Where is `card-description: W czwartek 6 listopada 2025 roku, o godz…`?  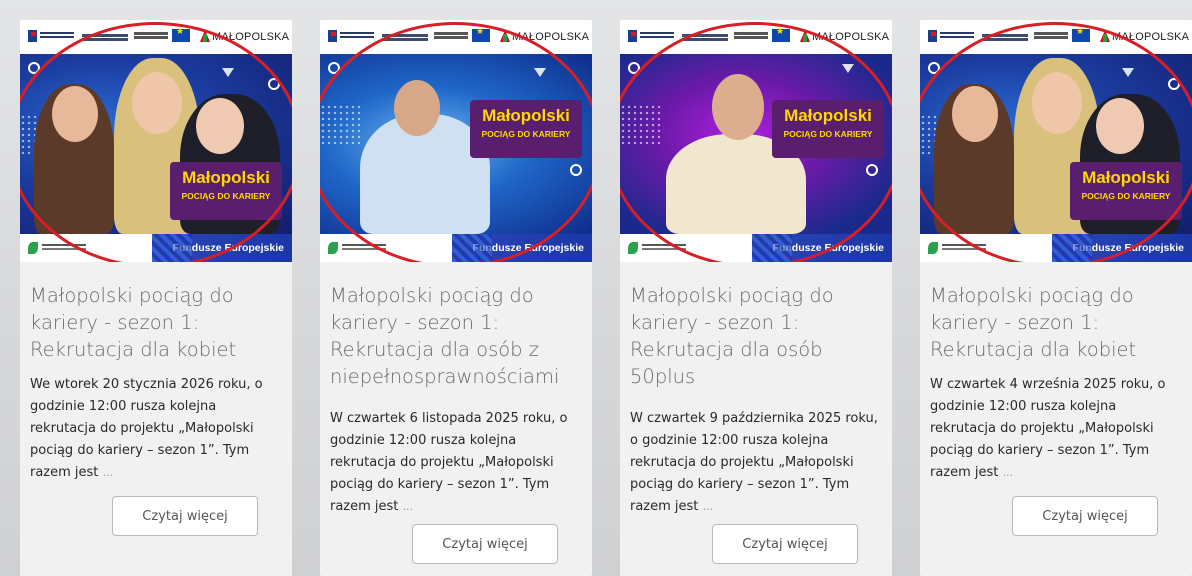
card-description: W czwartek 6 listopada 2025 roku, o godz… is located at coordinates (449, 462).